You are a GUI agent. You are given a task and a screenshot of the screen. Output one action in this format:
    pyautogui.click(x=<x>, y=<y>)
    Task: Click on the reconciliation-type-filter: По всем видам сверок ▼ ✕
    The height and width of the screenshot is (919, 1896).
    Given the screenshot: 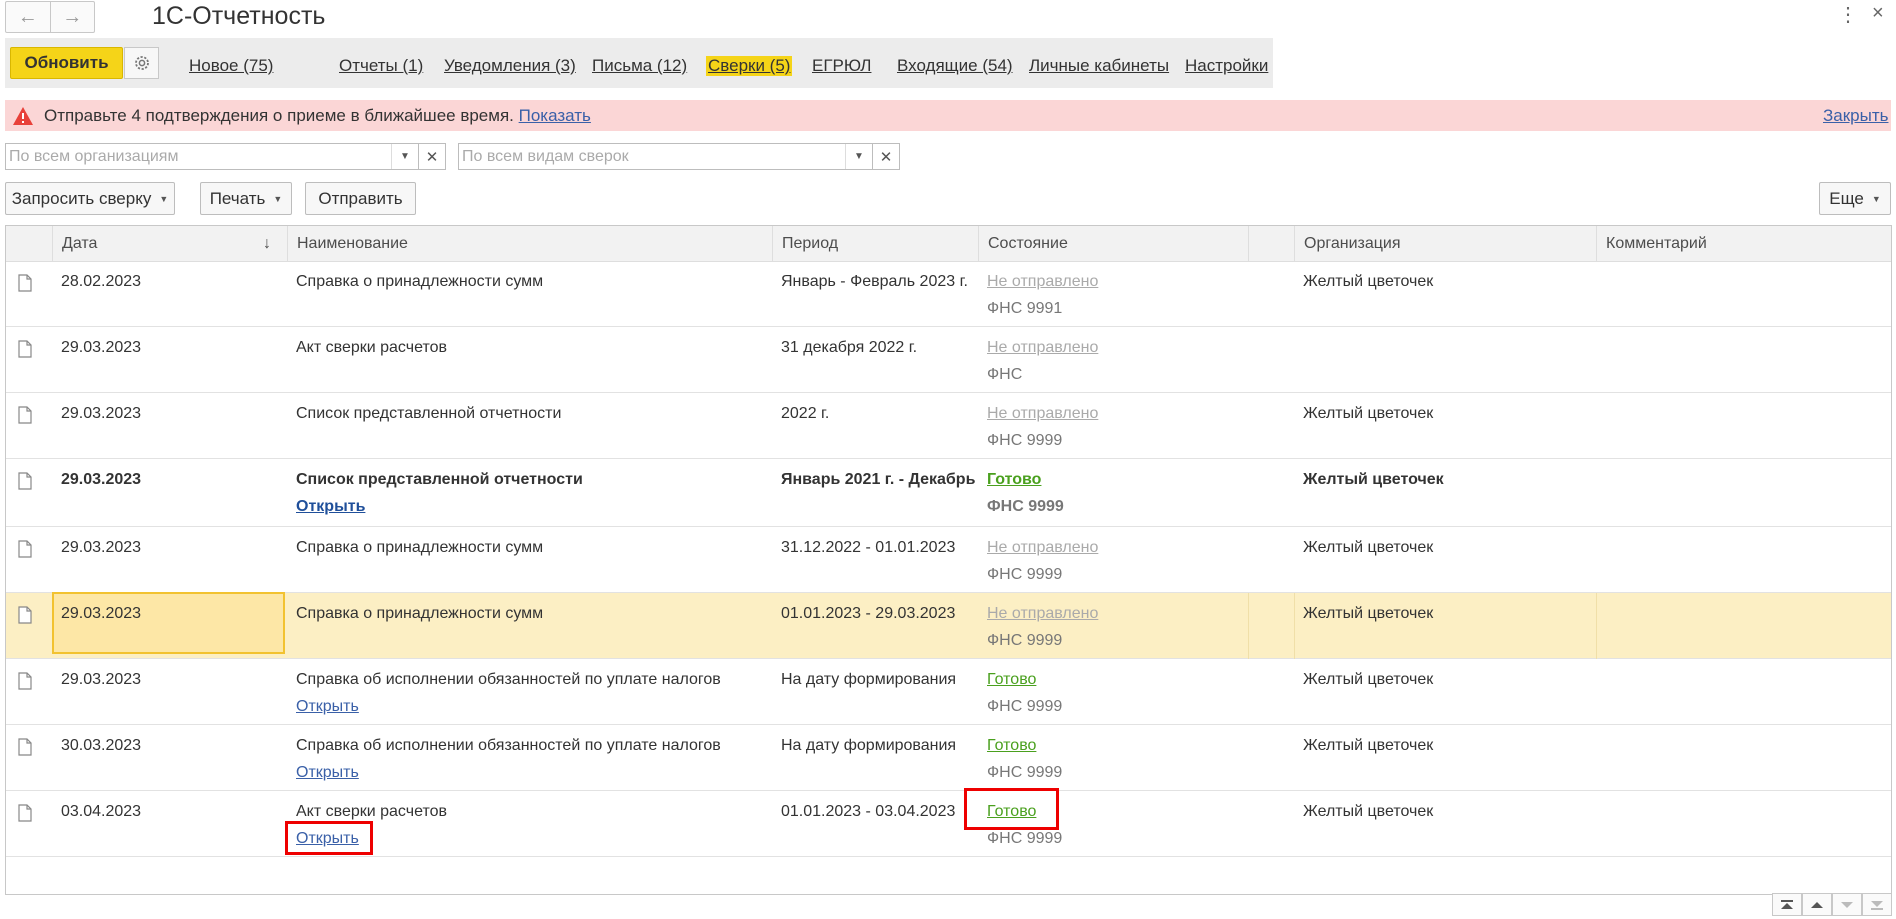 What is the action you would take?
    pyautogui.click(x=679, y=156)
    